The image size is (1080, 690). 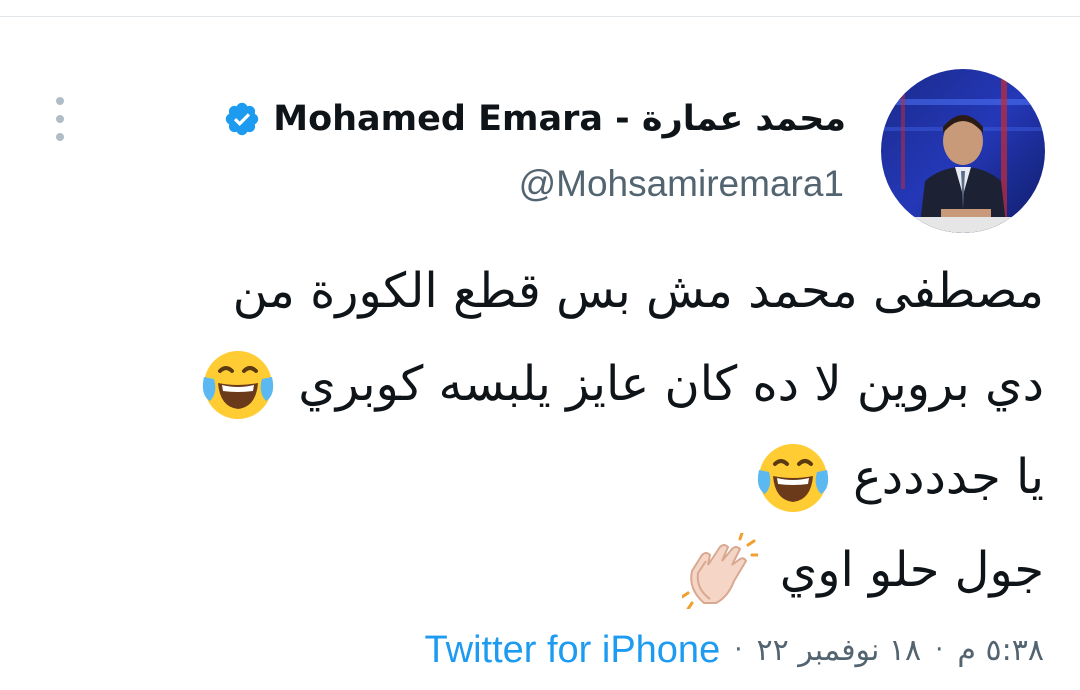 What do you see at coordinates (671, 384) in the screenshot?
I see `tweet-line-text: دي بروين لا ده كان عايز يلبسه كوبري` at bounding box center [671, 384].